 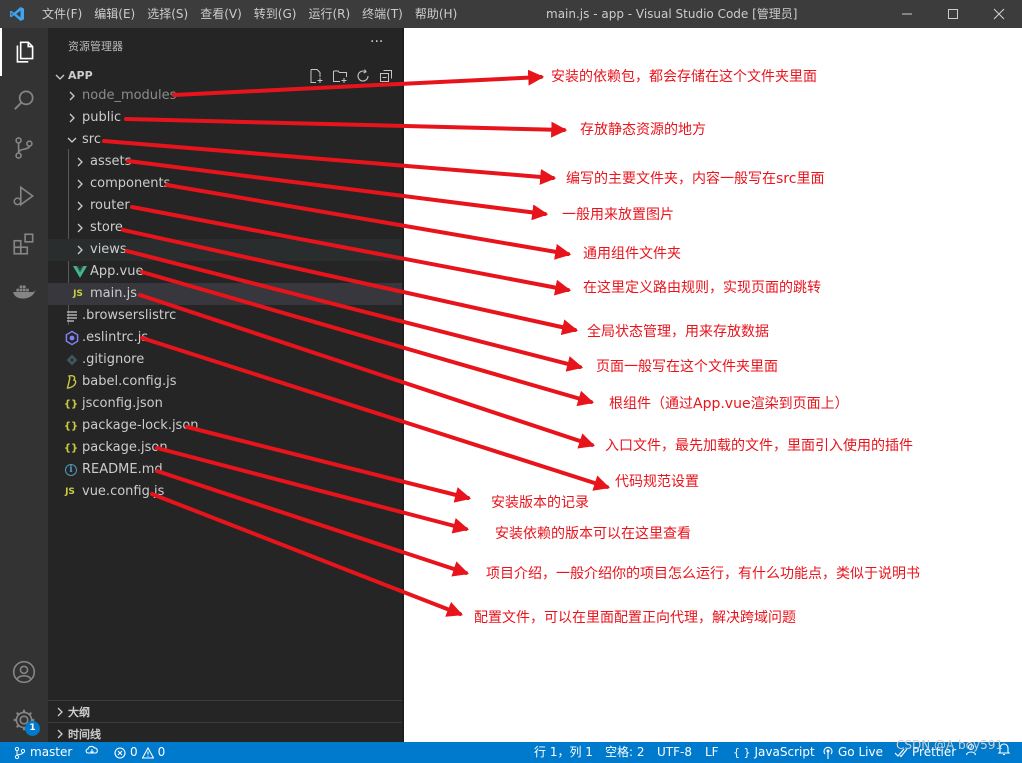 What do you see at coordinates (316, 76) in the screenshot?
I see `new-file-icon` at bounding box center [316, 76].